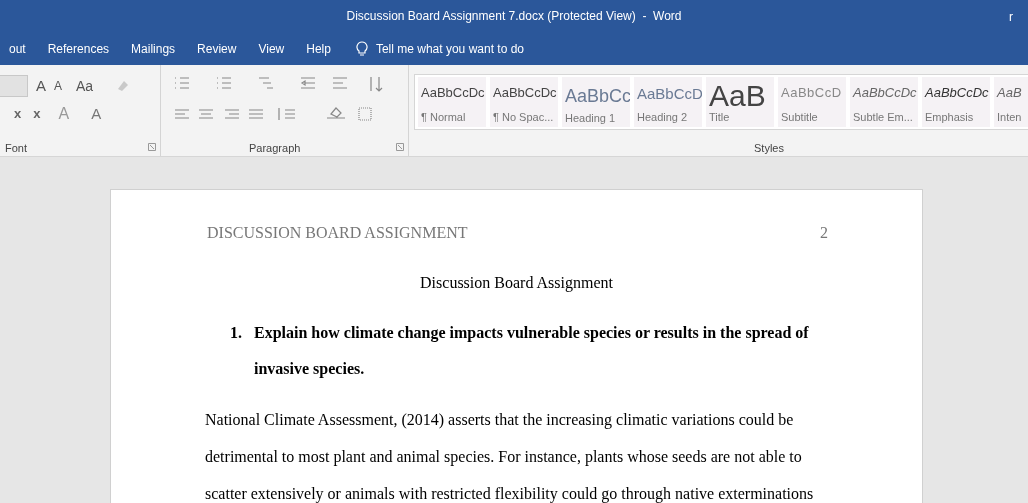 This screenshot has height=503, width=1028. Describe the element at coordinates (590, 118) in the screenshot. I see `style-name: Heading 1` at that location.